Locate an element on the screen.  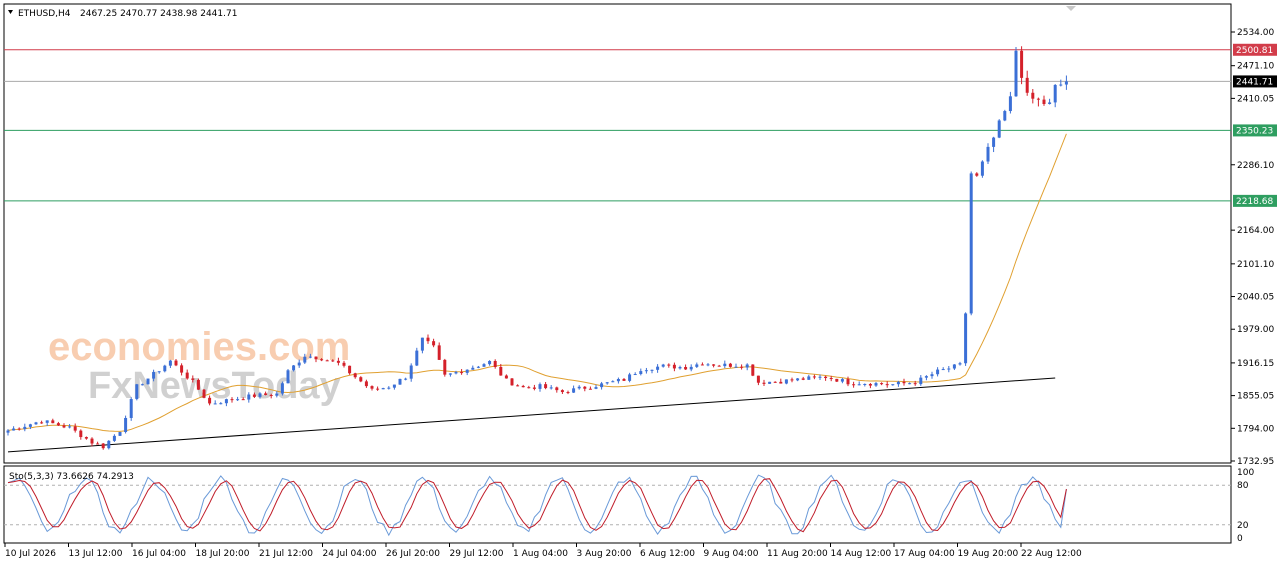
price-tick-label: 2164.00 is located at coordinates (1255, 231).